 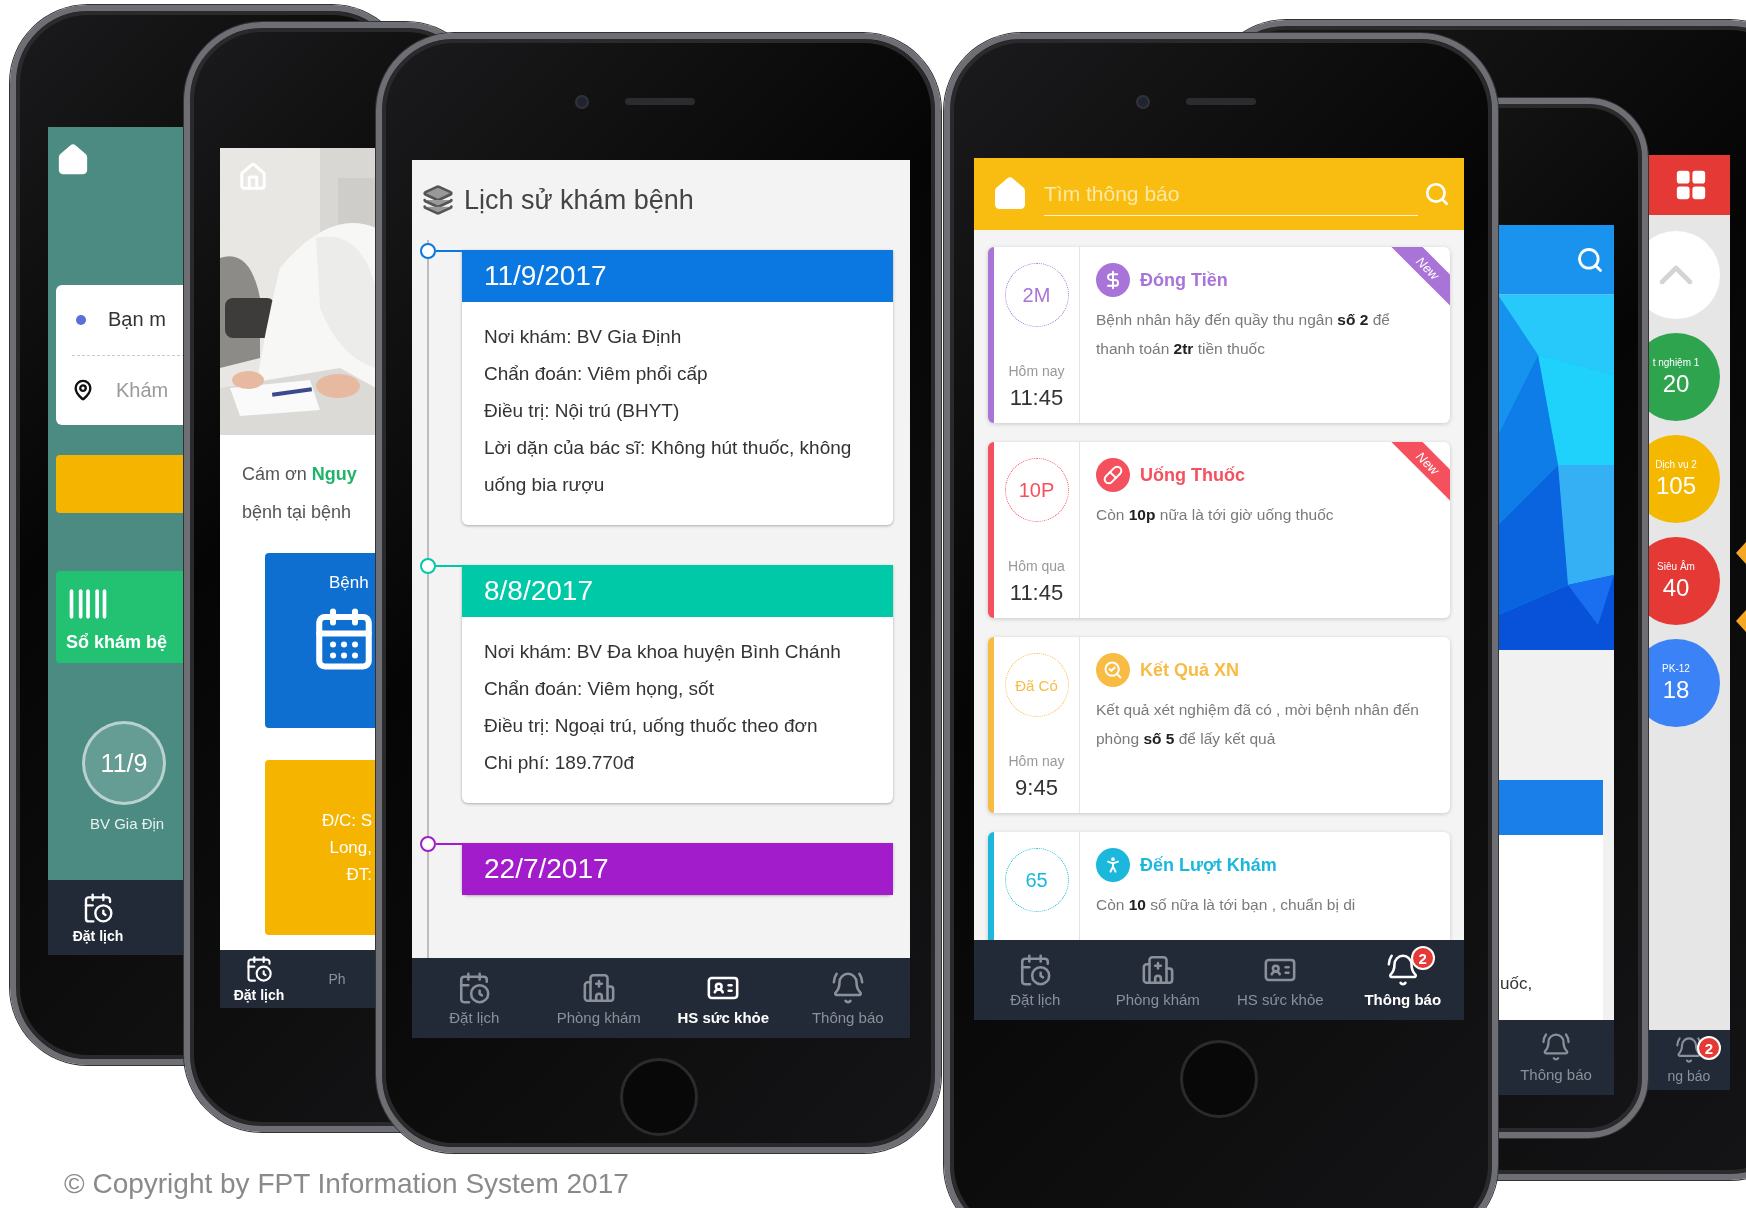 What do you see at coordinates (599, 689) in the screenshot?
I see `record-detail: Chẩn đoán: Viêm họng, sốt` at bounding box center [599, 689].